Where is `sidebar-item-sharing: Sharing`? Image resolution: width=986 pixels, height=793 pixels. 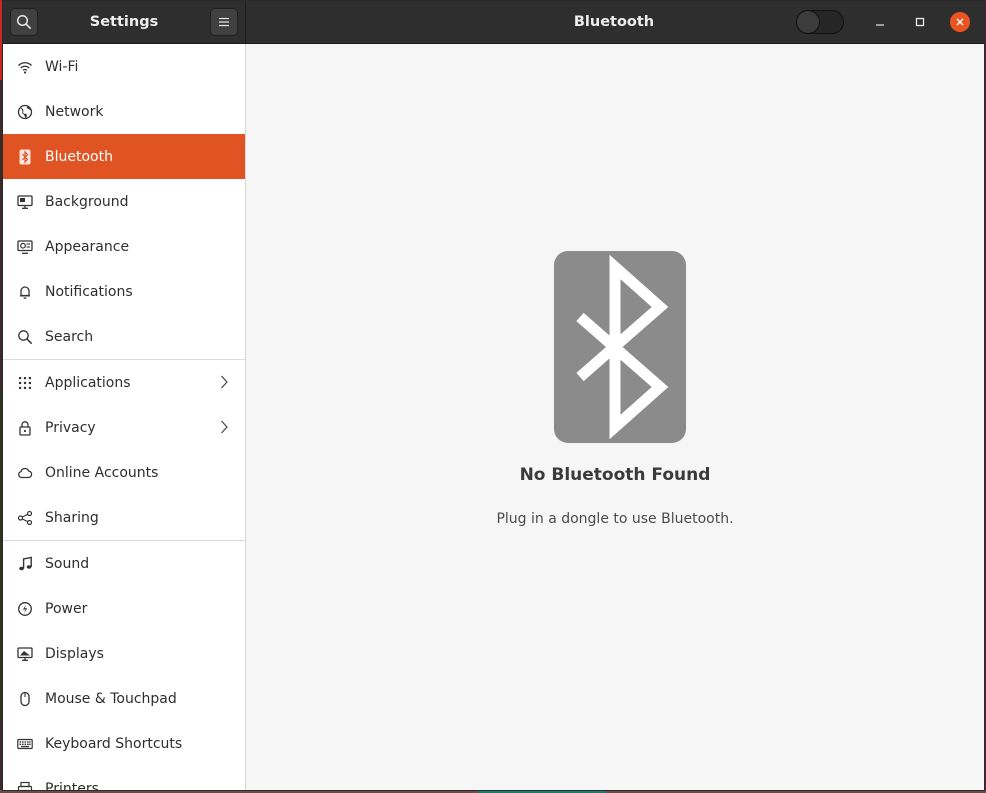
sidebar-item-sharing: Sharing is located at coordinates (124, 517).